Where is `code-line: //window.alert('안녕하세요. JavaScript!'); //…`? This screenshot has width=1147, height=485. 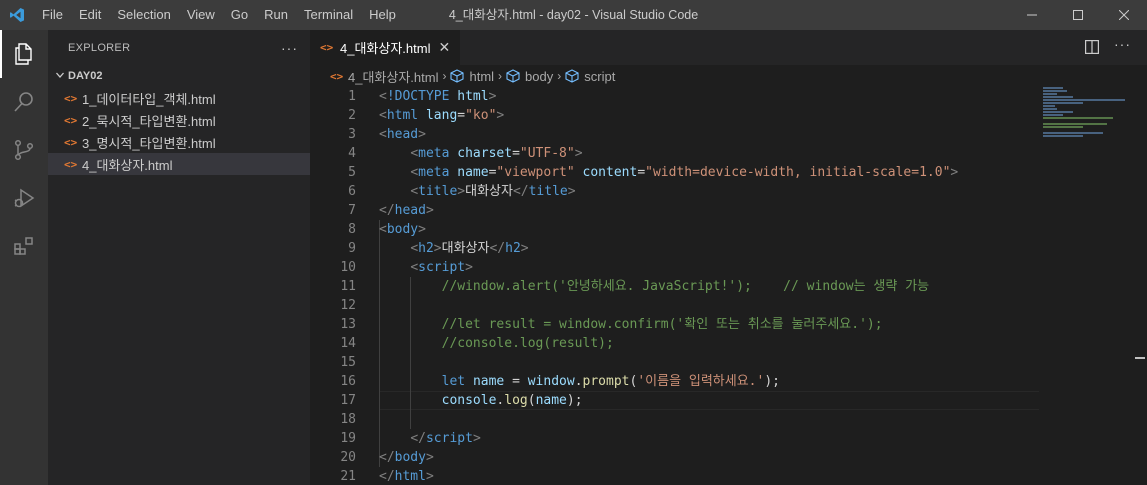
code-line: //window.alert('안녕하세요. JavaScript!'); //… is located at coordinates (709, 286).